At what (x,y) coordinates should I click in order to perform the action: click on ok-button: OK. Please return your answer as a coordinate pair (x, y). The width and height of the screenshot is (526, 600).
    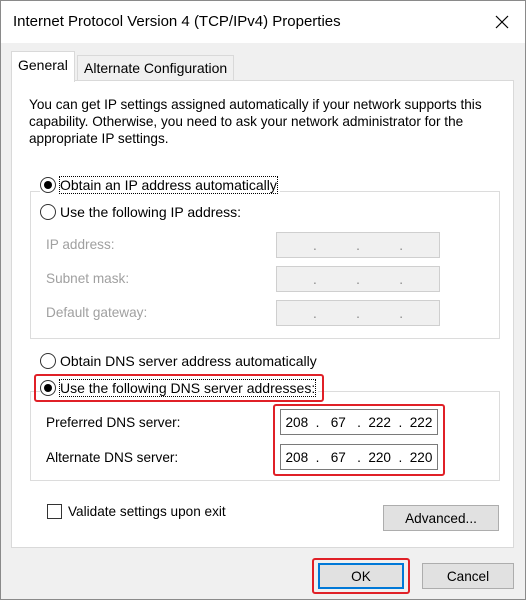
    Looking at the image, I should click on (361, 576).